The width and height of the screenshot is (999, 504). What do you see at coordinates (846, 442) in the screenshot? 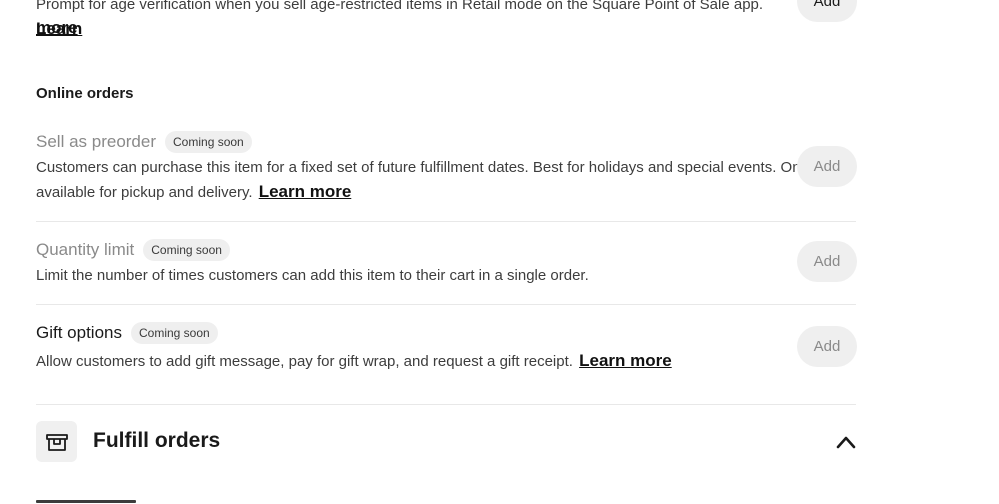
I see `chevron-up-icon` at bounding box center [846, 442].